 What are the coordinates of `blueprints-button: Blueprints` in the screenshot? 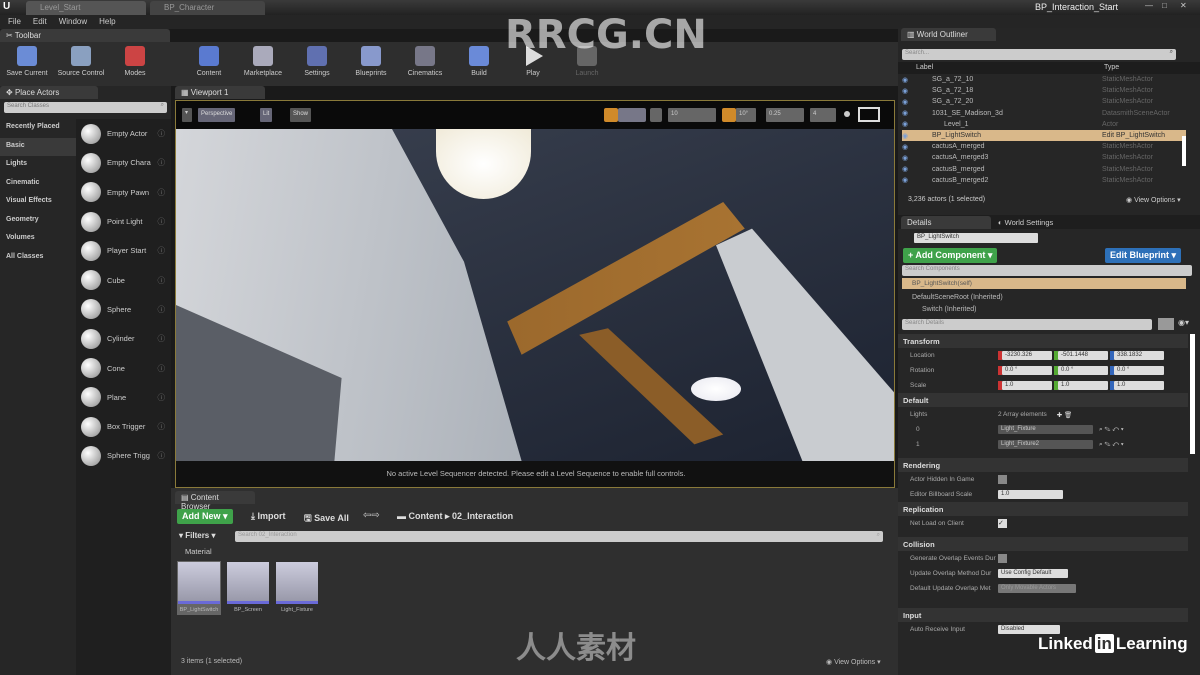 It's located at (371, 64).